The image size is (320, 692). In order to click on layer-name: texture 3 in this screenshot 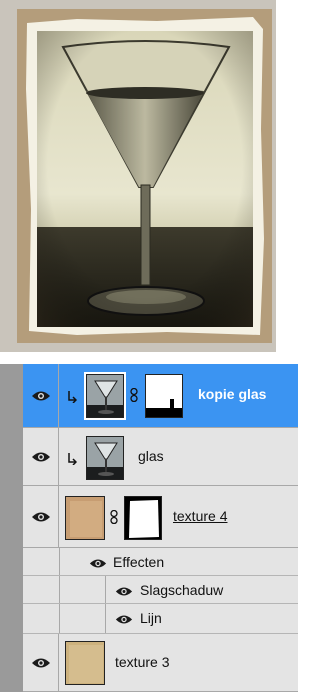, I will do `click(142, 662)`.